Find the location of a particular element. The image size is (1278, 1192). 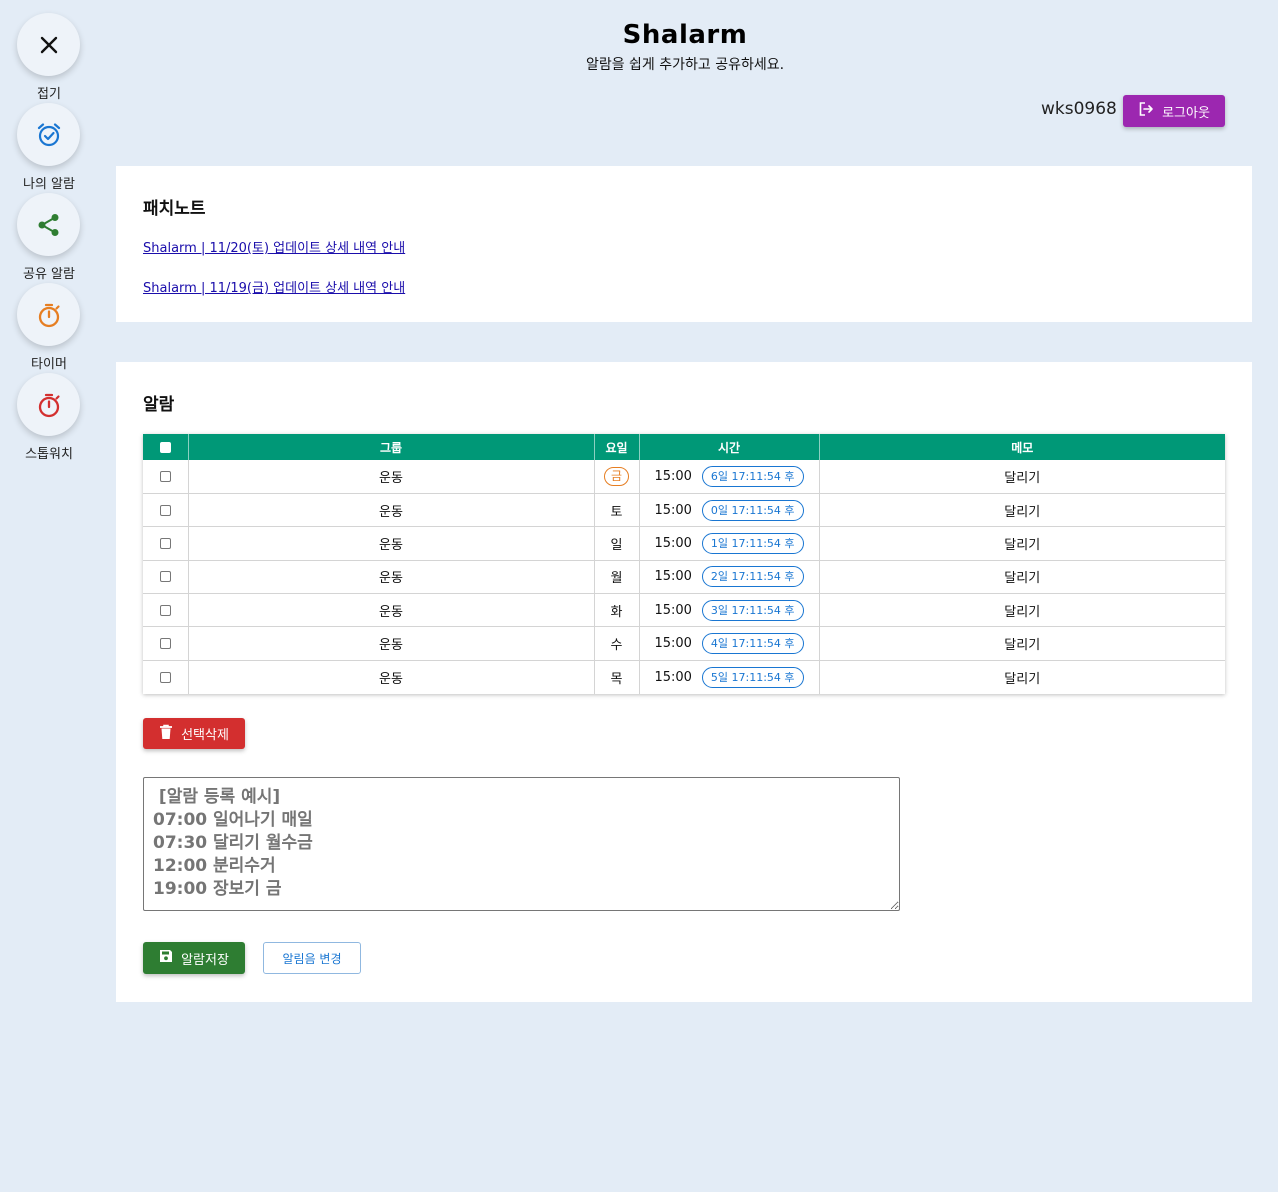

table-row: 운동 수 15:00 4일 17:11:54 후 달리기 is located at coordinates (684, 643).